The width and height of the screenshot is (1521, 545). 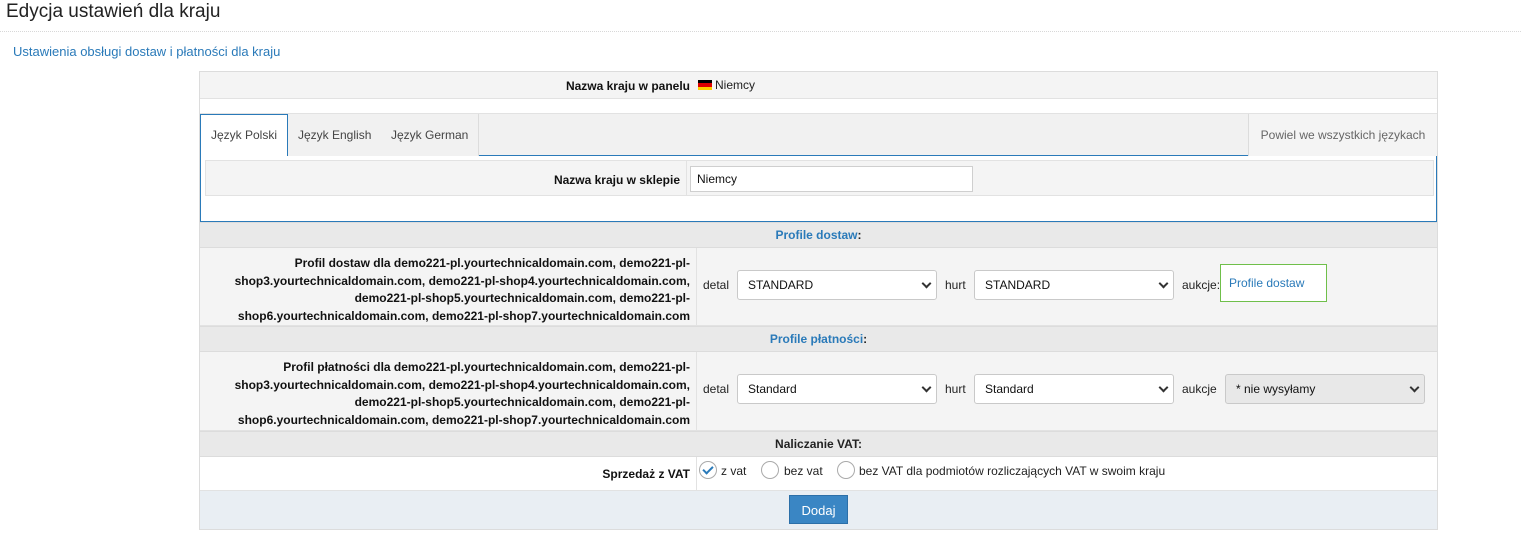 What do you see at coordinates (335, 135) in the screenshot?
I see `tab-english: Język English` at bounding box center [335, 135].